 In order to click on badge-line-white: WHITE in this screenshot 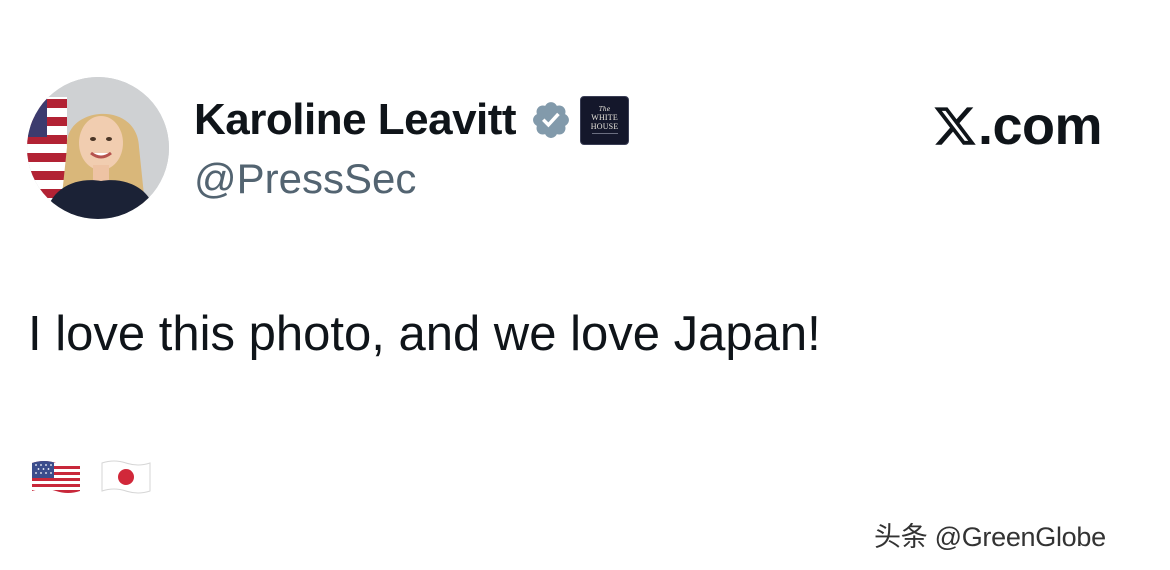, I will do `click(604, 117)`.